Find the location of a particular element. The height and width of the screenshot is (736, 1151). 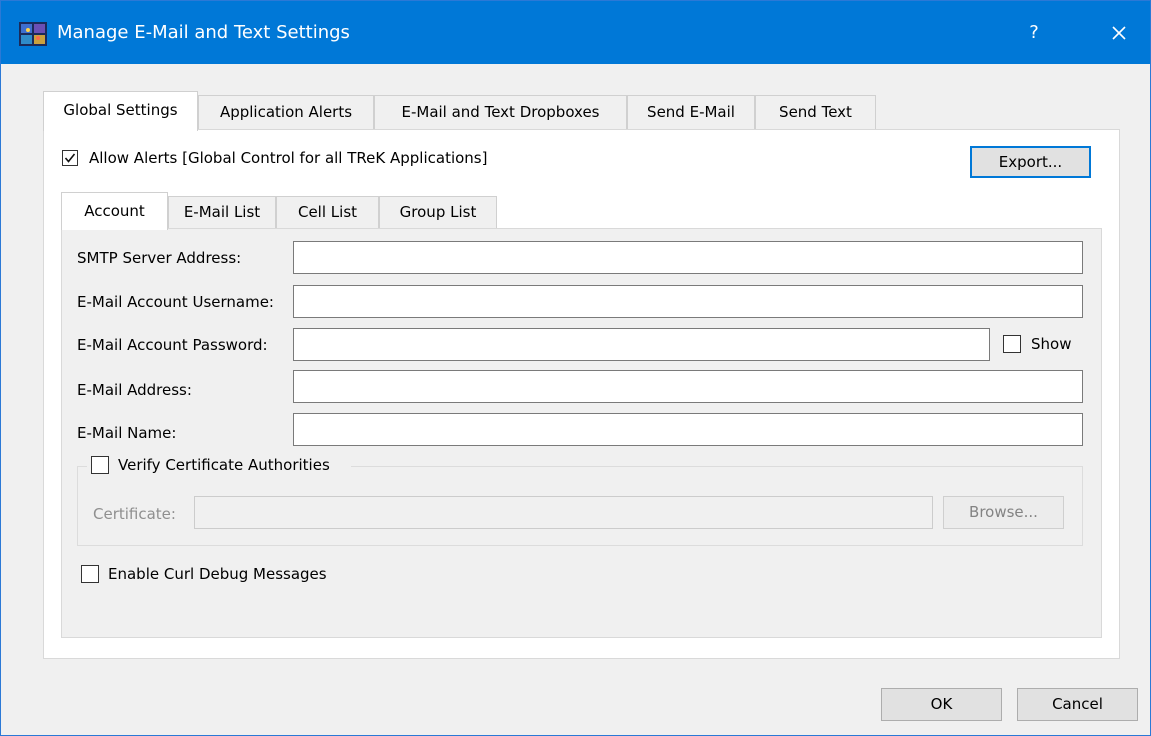

email-name-label: E-Mail Name: is located at coordinates (127, 433).